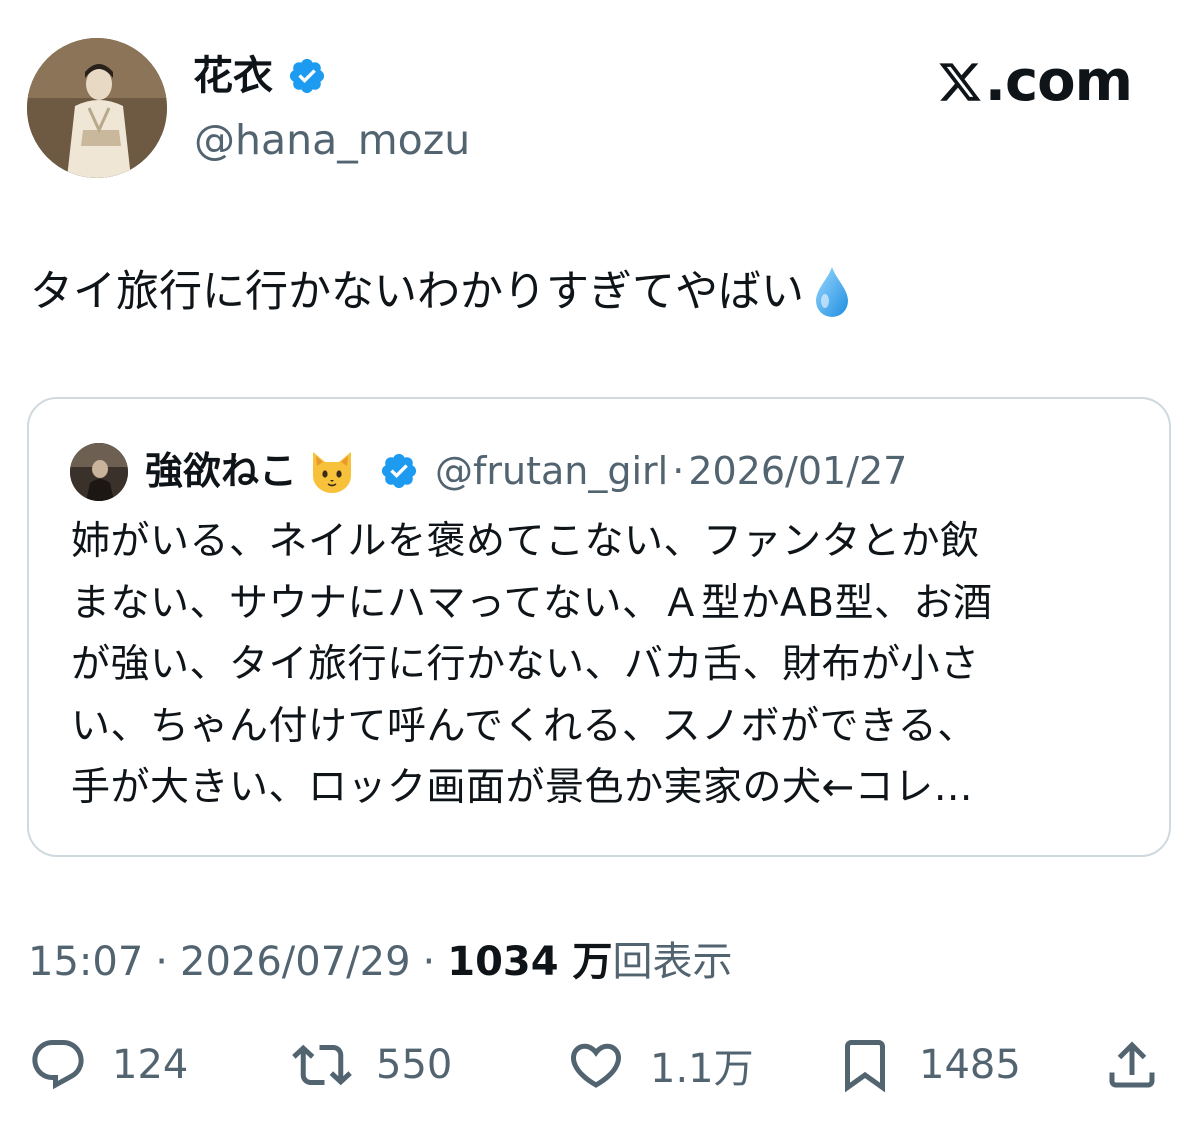  I want to click on author-handle: @hana_mozu, so click(332, 140).